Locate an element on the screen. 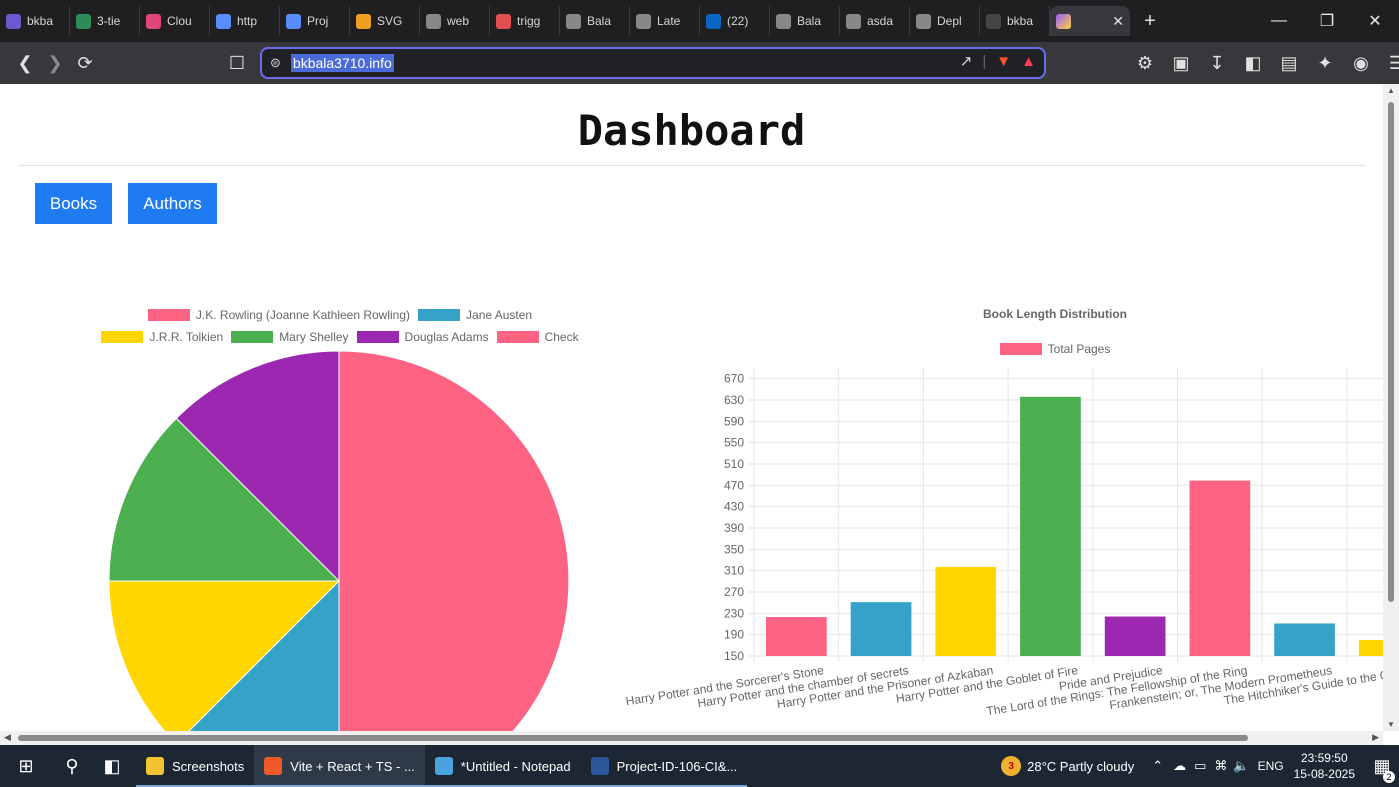 The image size is (1399, 787). weather-text: 28°C Partly cloudy is located at coordinates (1080, 766).